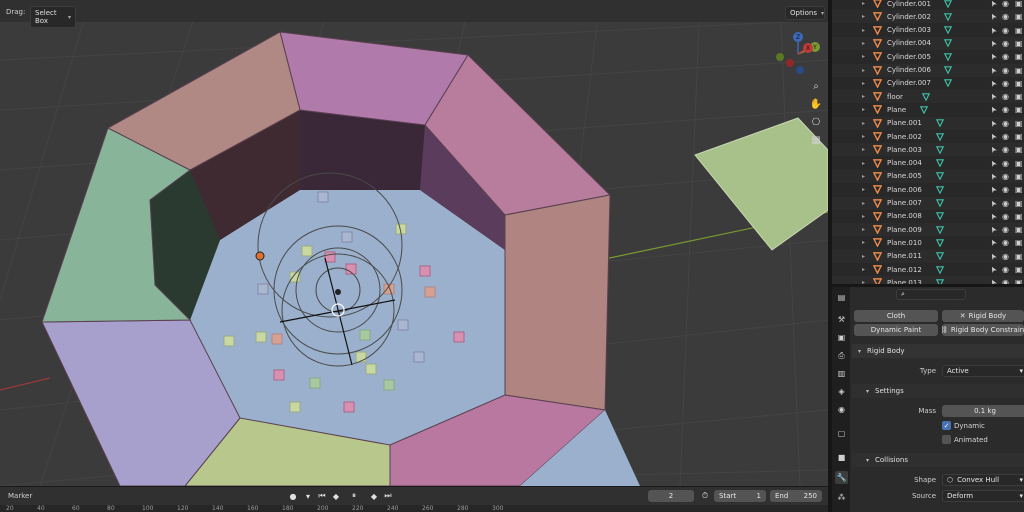 This screenshot has width=1024, height=512. Describe the element at coordinates (904, 256) in the screenshot. I see `outliner-item-name: Plane.011` at that location.